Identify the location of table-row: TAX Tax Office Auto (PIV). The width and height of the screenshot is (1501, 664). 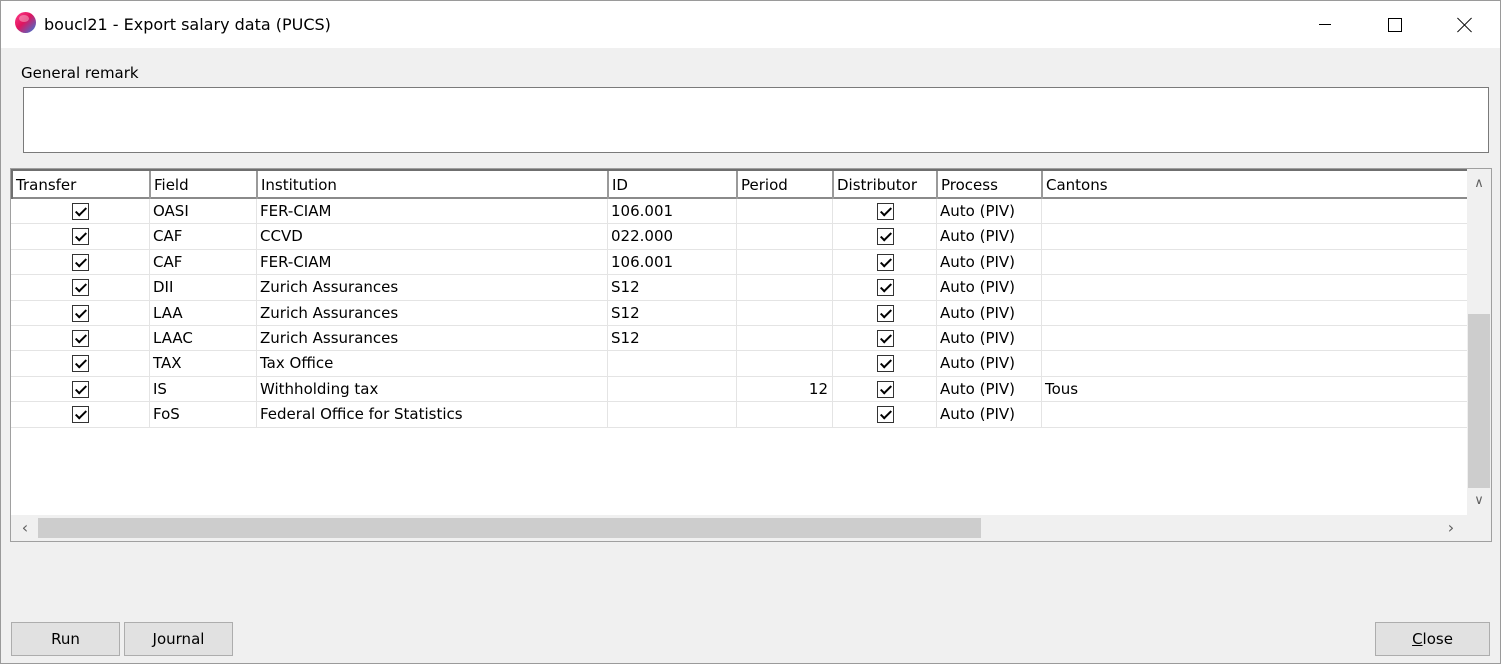
(739, 364).